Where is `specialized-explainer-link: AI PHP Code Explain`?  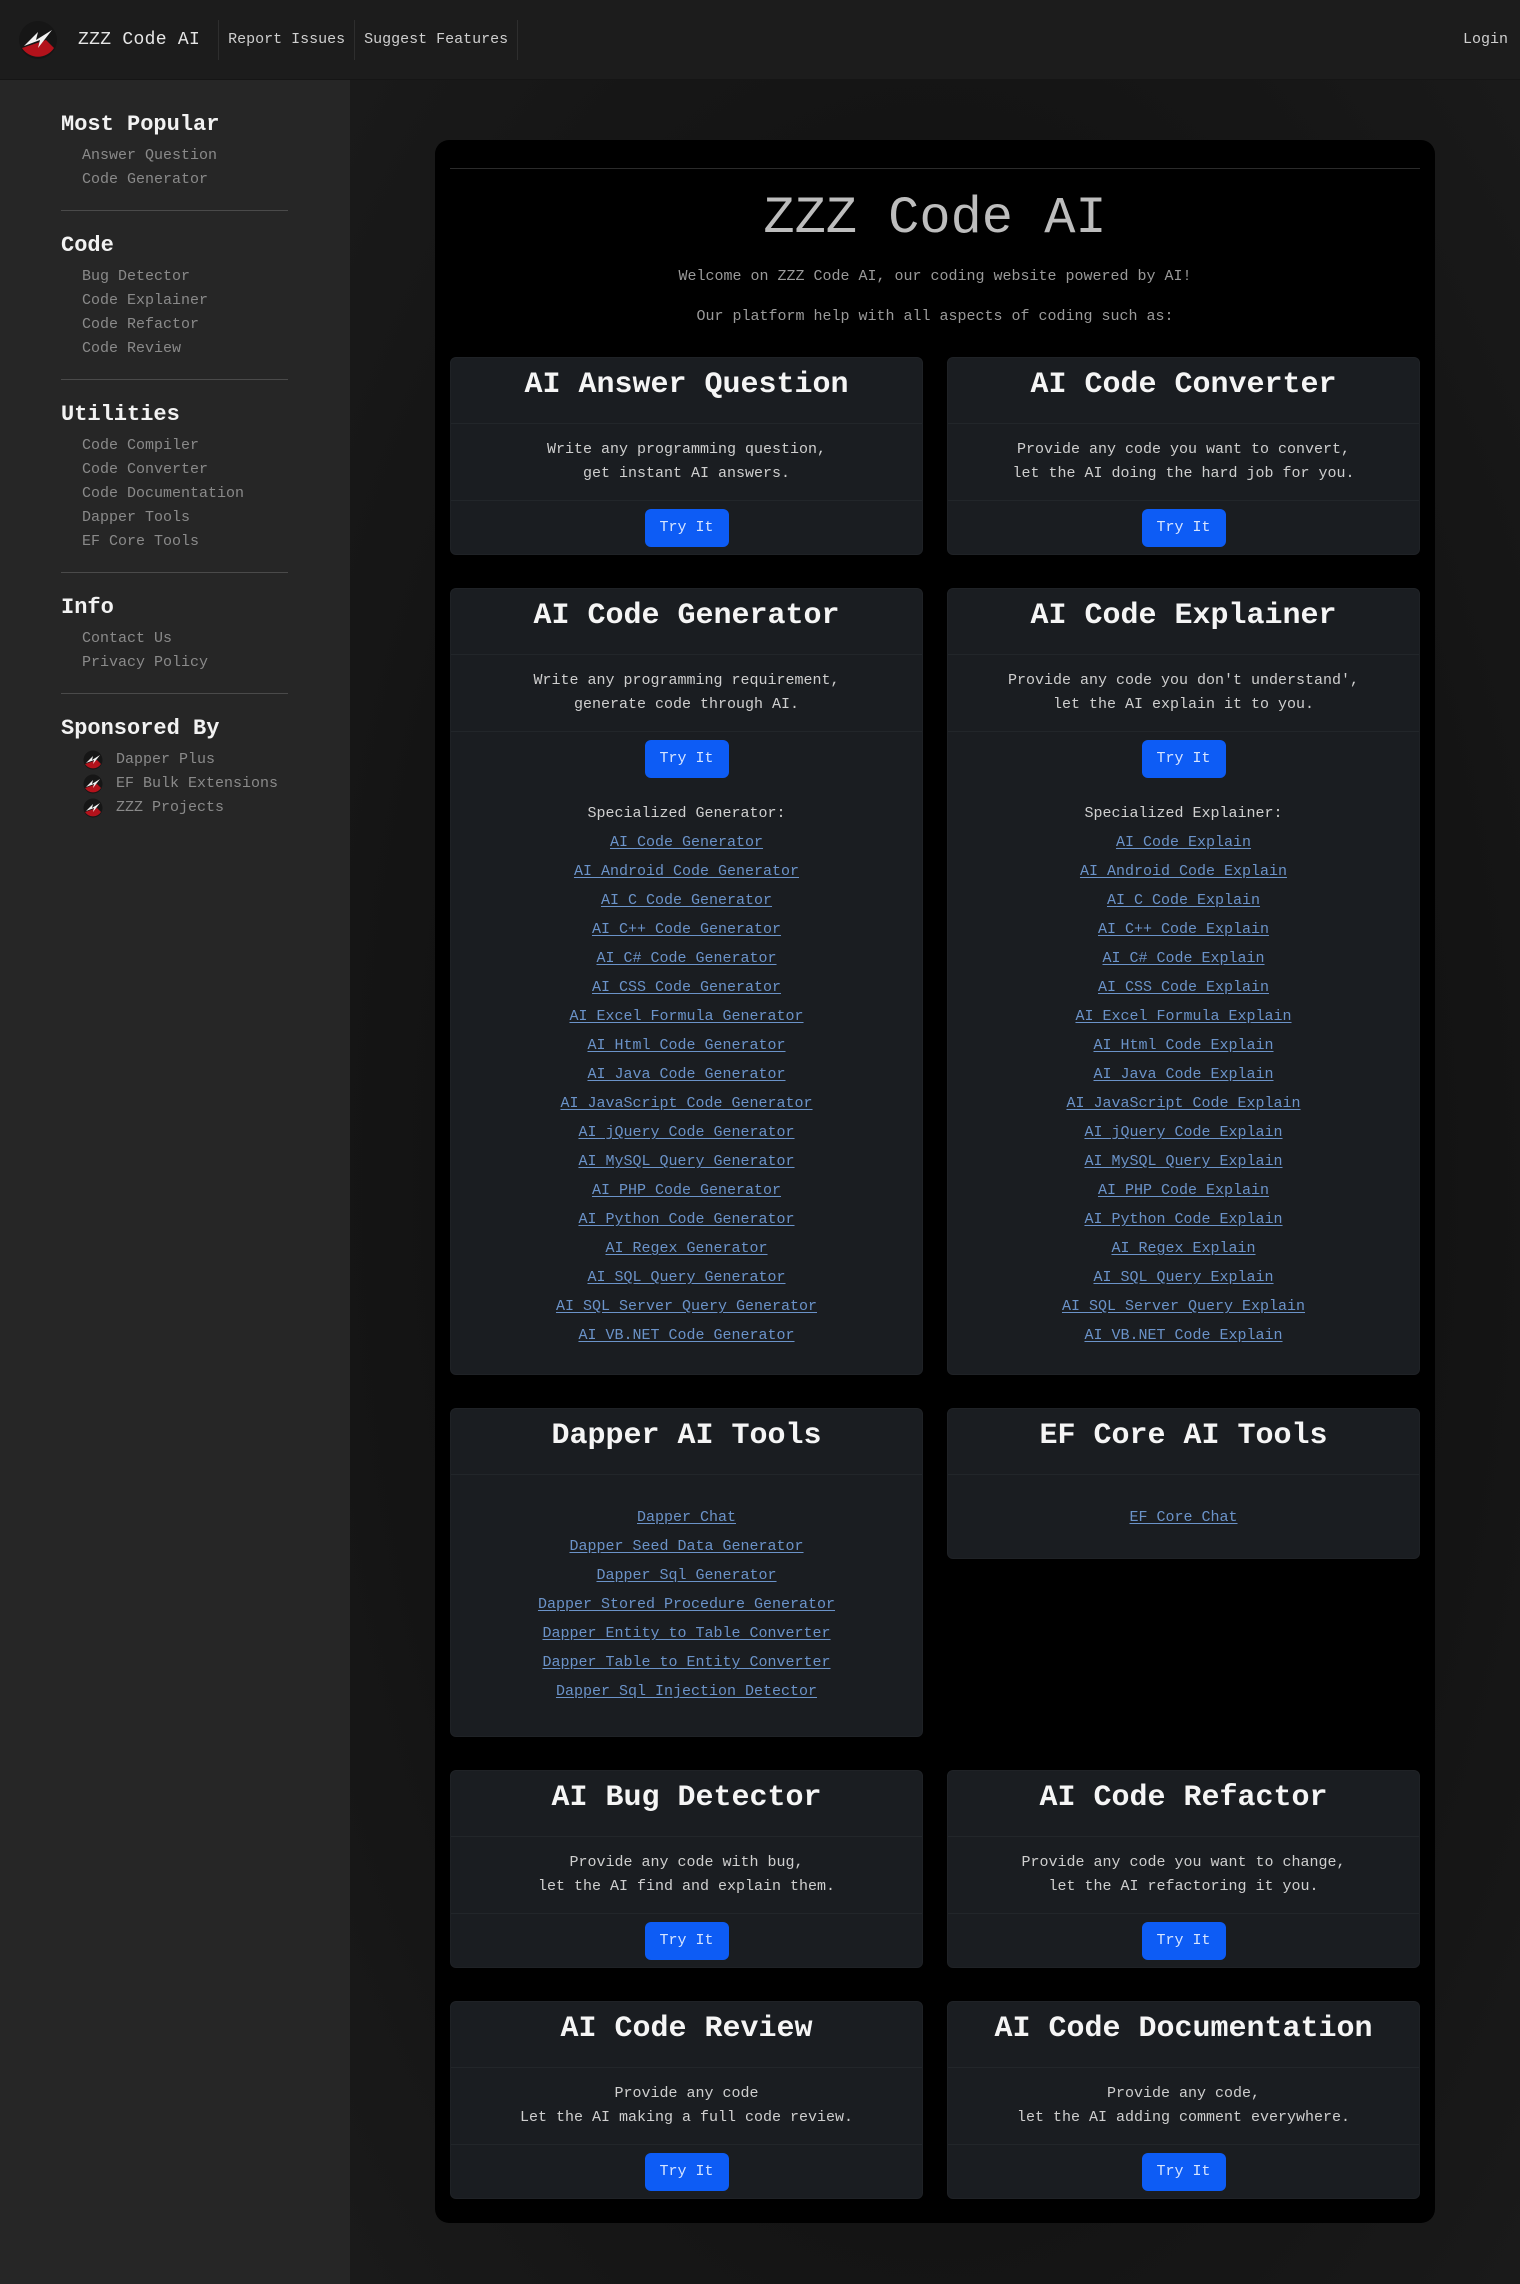 specialized-explainer-link: AI PHP Code Explain is located at coordinates (1183, 1190).